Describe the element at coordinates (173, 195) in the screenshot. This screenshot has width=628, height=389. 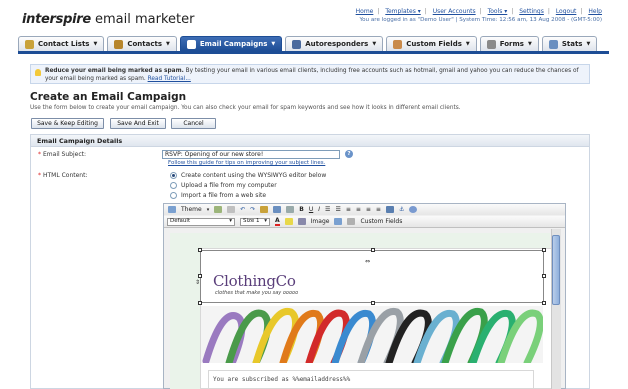
I see `radio-import` at that location.